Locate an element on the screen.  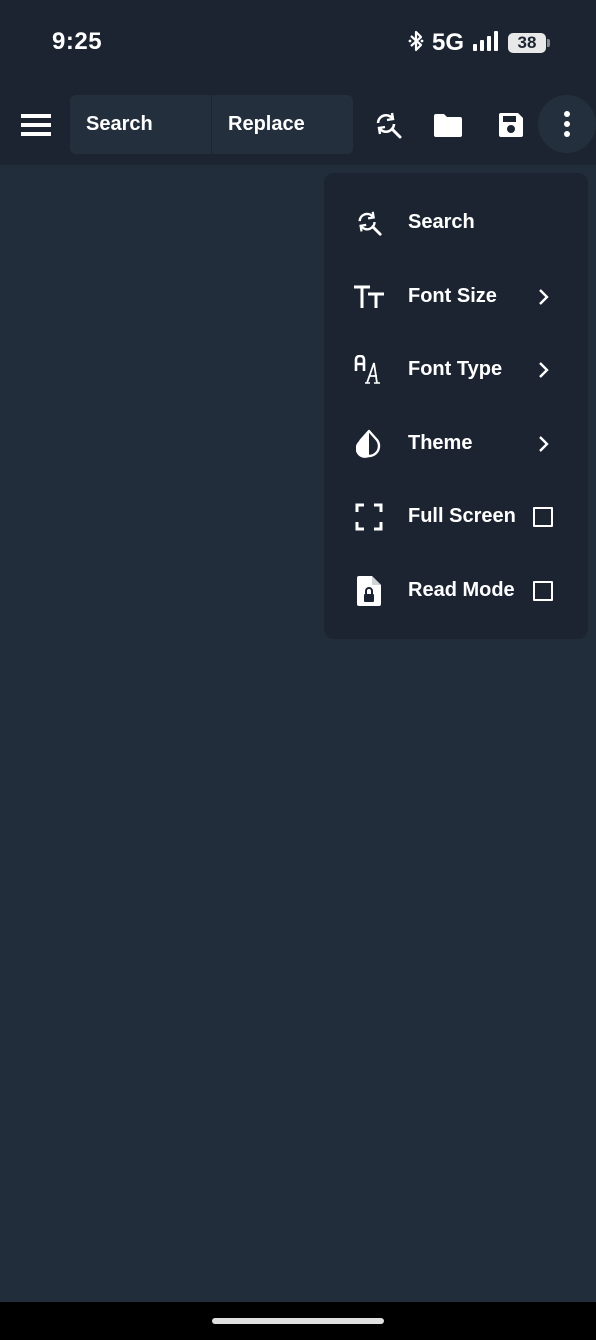
replace-input: Replace is located at coordinates (282, 124).